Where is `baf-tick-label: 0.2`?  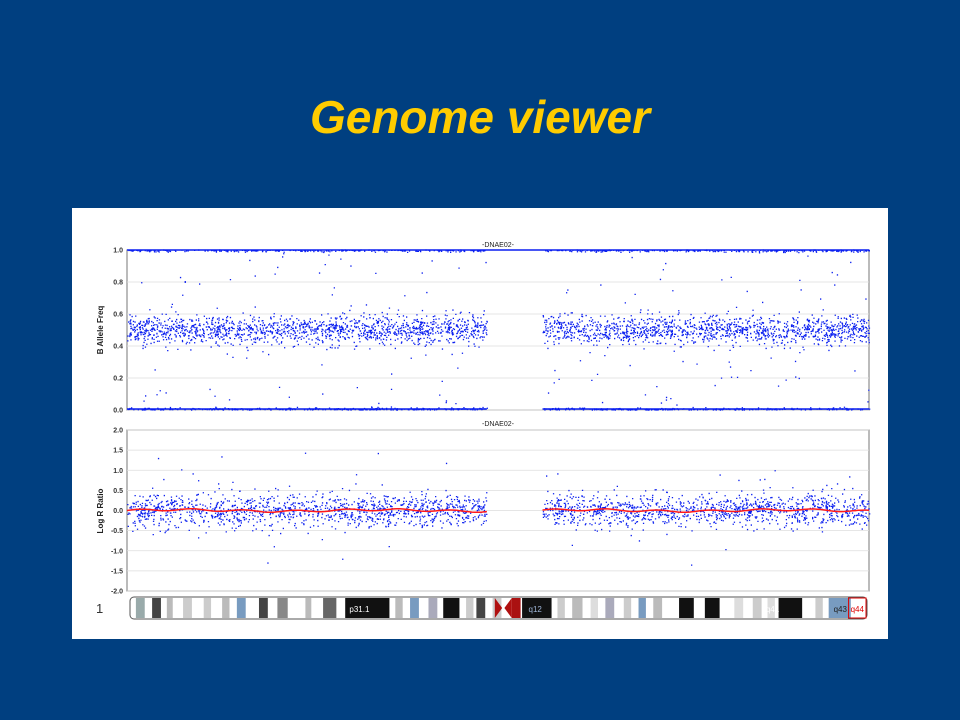 baf-tick-label: 0.2 is located at coordinates (118, 379).